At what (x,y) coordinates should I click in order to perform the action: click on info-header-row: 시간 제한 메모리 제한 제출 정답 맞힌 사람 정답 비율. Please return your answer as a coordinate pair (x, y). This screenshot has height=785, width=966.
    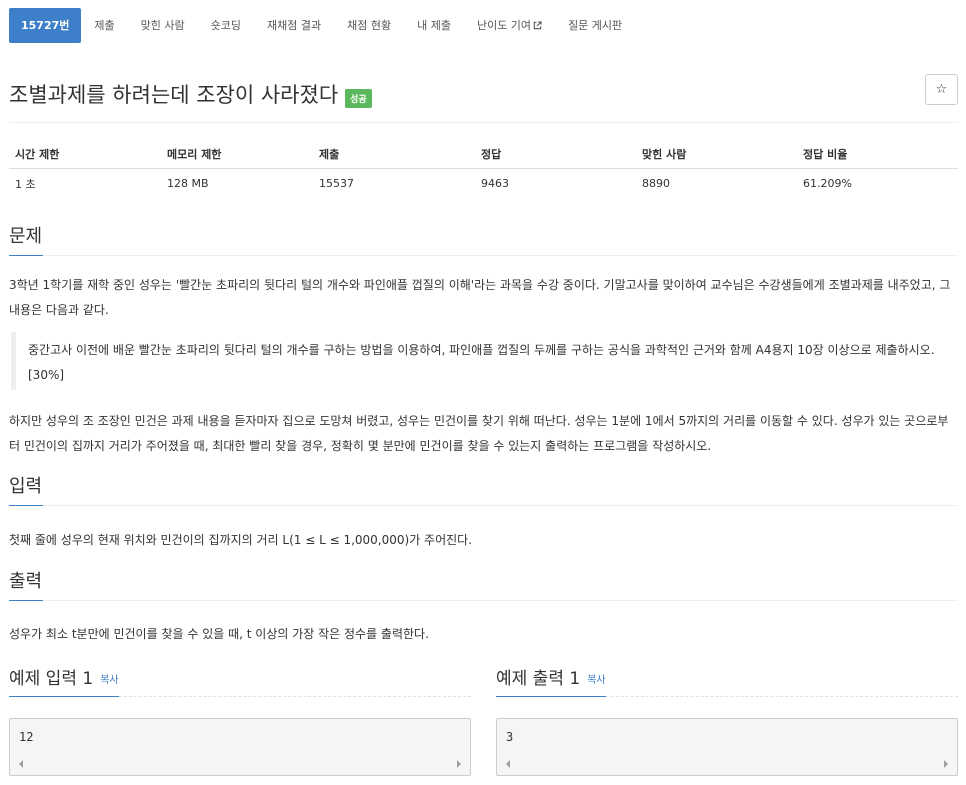
    Looking at the image, I should click on (483, 155).